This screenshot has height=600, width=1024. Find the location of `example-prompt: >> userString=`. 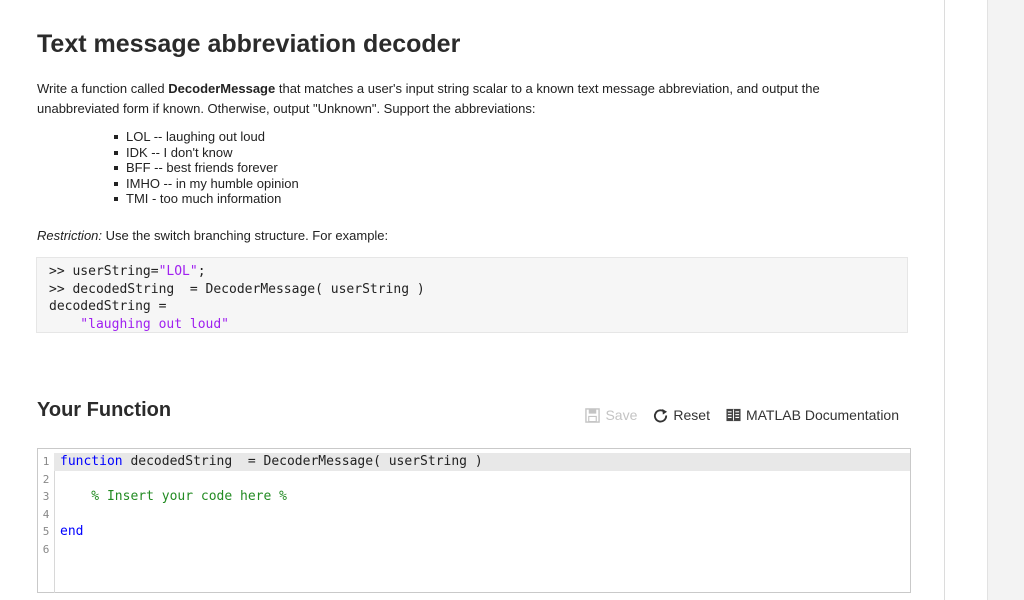

example-prompt: >> userString= is located at coordinates (104, 271).